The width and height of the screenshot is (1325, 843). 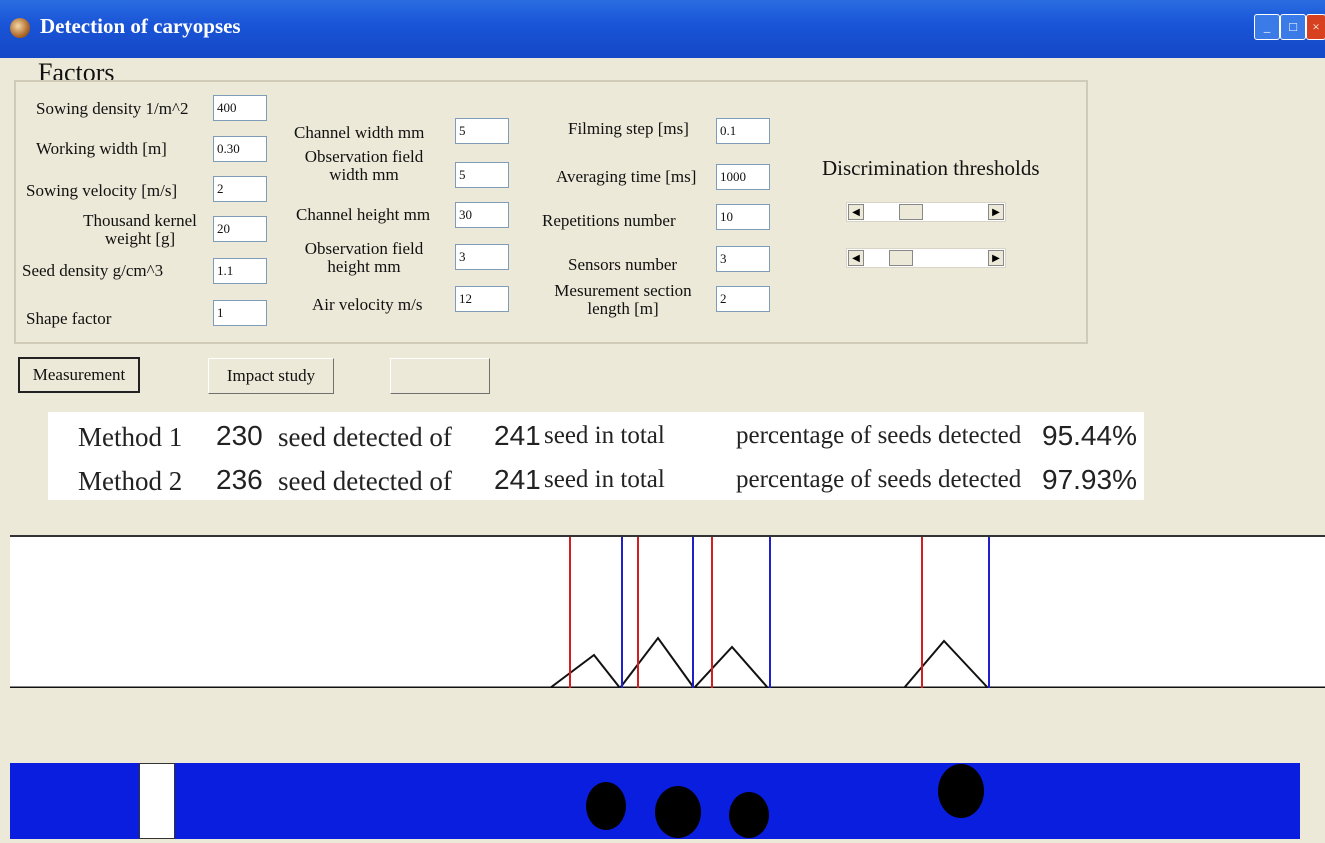 I want to click on seed-density-input, so click(x=240, y=271).